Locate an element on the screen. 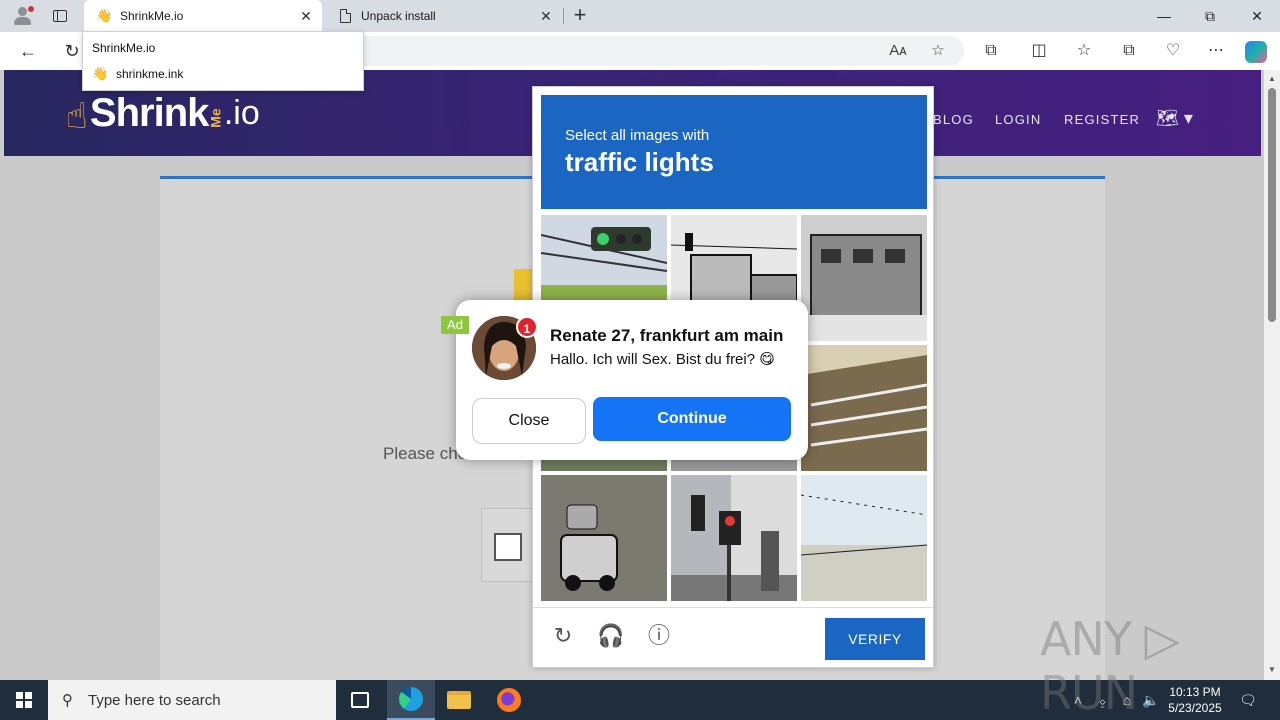  ad-label: Ad is located at coordinates (455, 325).